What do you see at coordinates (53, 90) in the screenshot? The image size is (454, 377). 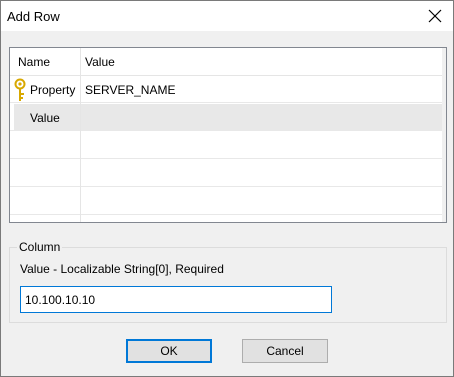 I see `row-name-cell: Property` at bounding box center [53, 90].